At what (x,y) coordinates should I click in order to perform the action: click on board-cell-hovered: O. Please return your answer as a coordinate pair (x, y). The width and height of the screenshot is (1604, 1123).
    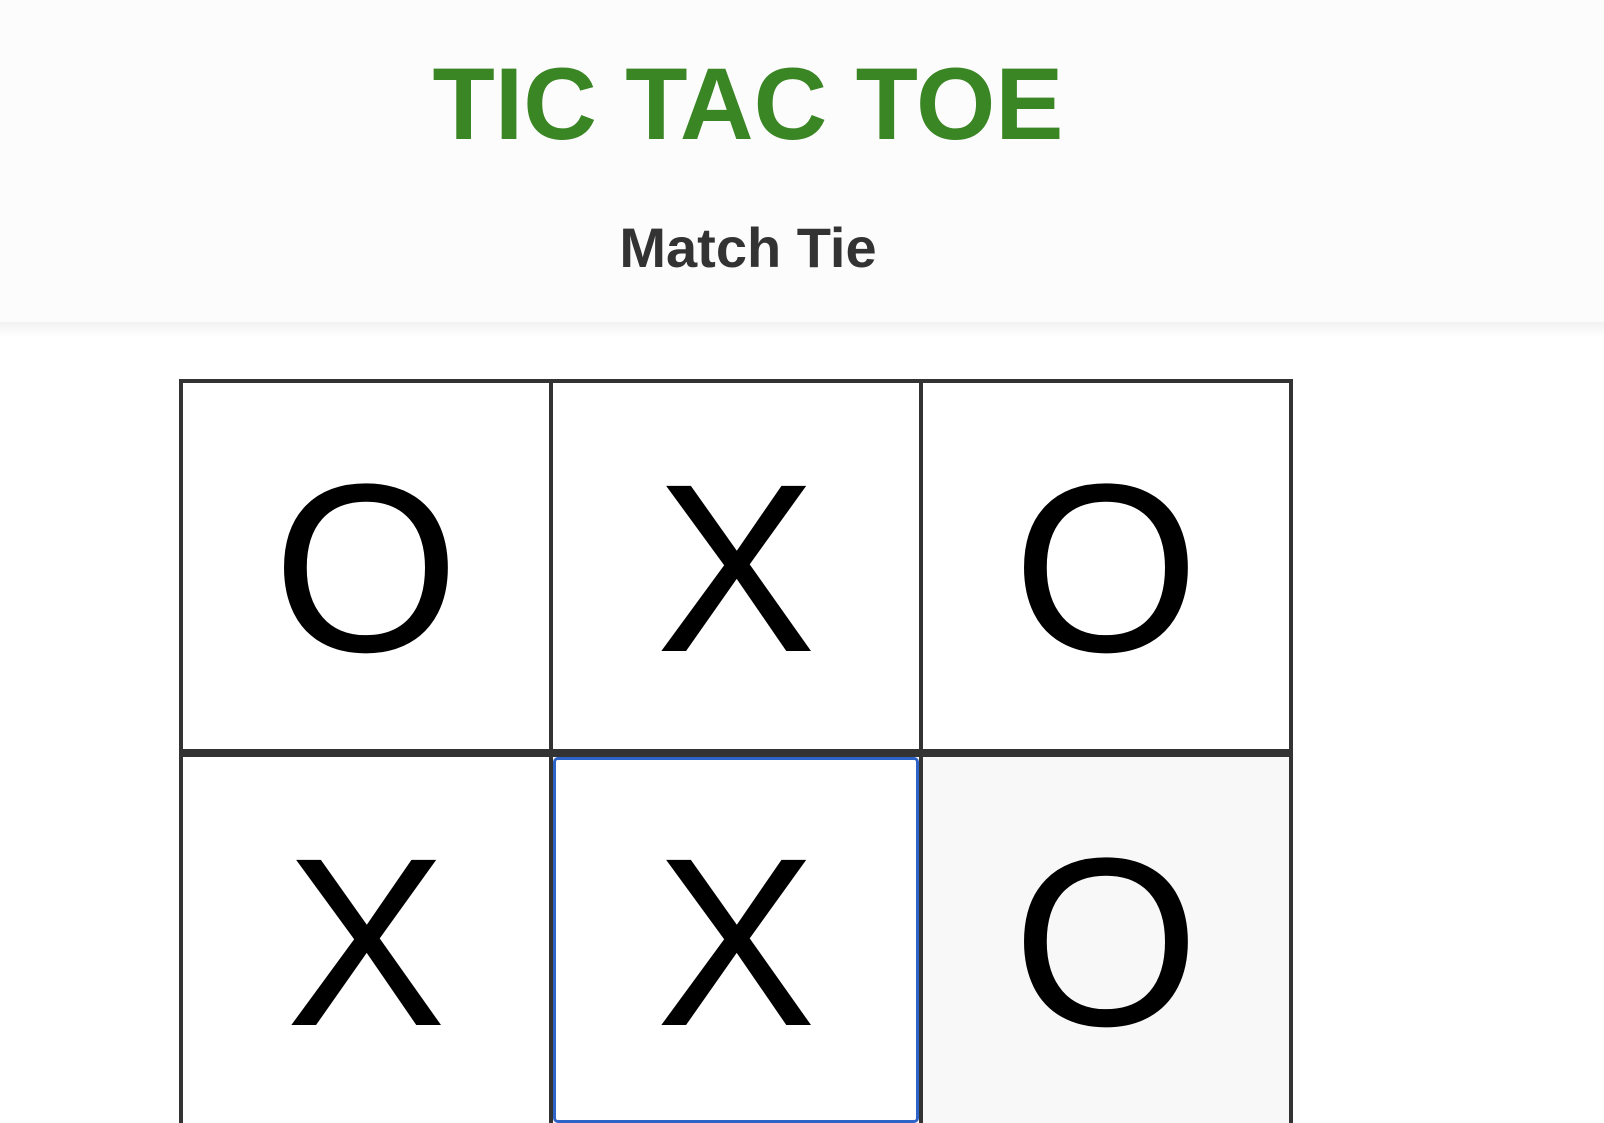
    Looking at the image, I should click on (1106, 938).